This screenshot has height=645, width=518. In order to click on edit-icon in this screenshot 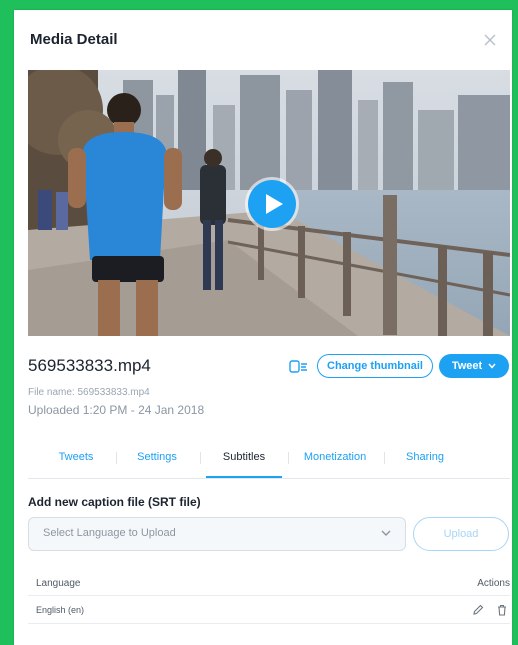, I will do `click(478, 612)`.